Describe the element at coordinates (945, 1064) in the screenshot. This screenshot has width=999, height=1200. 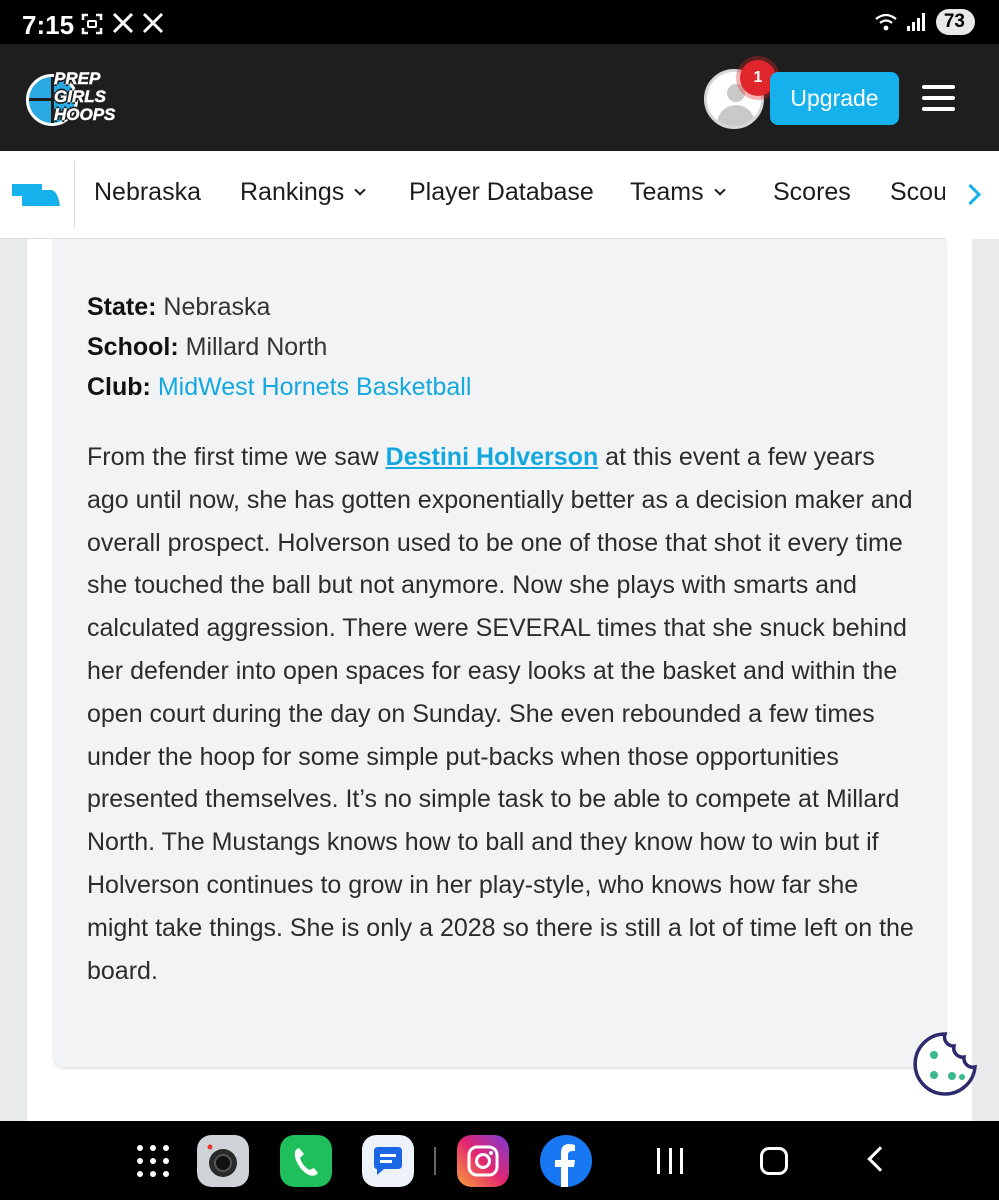
I see `cookie-settings-icon` at that location.